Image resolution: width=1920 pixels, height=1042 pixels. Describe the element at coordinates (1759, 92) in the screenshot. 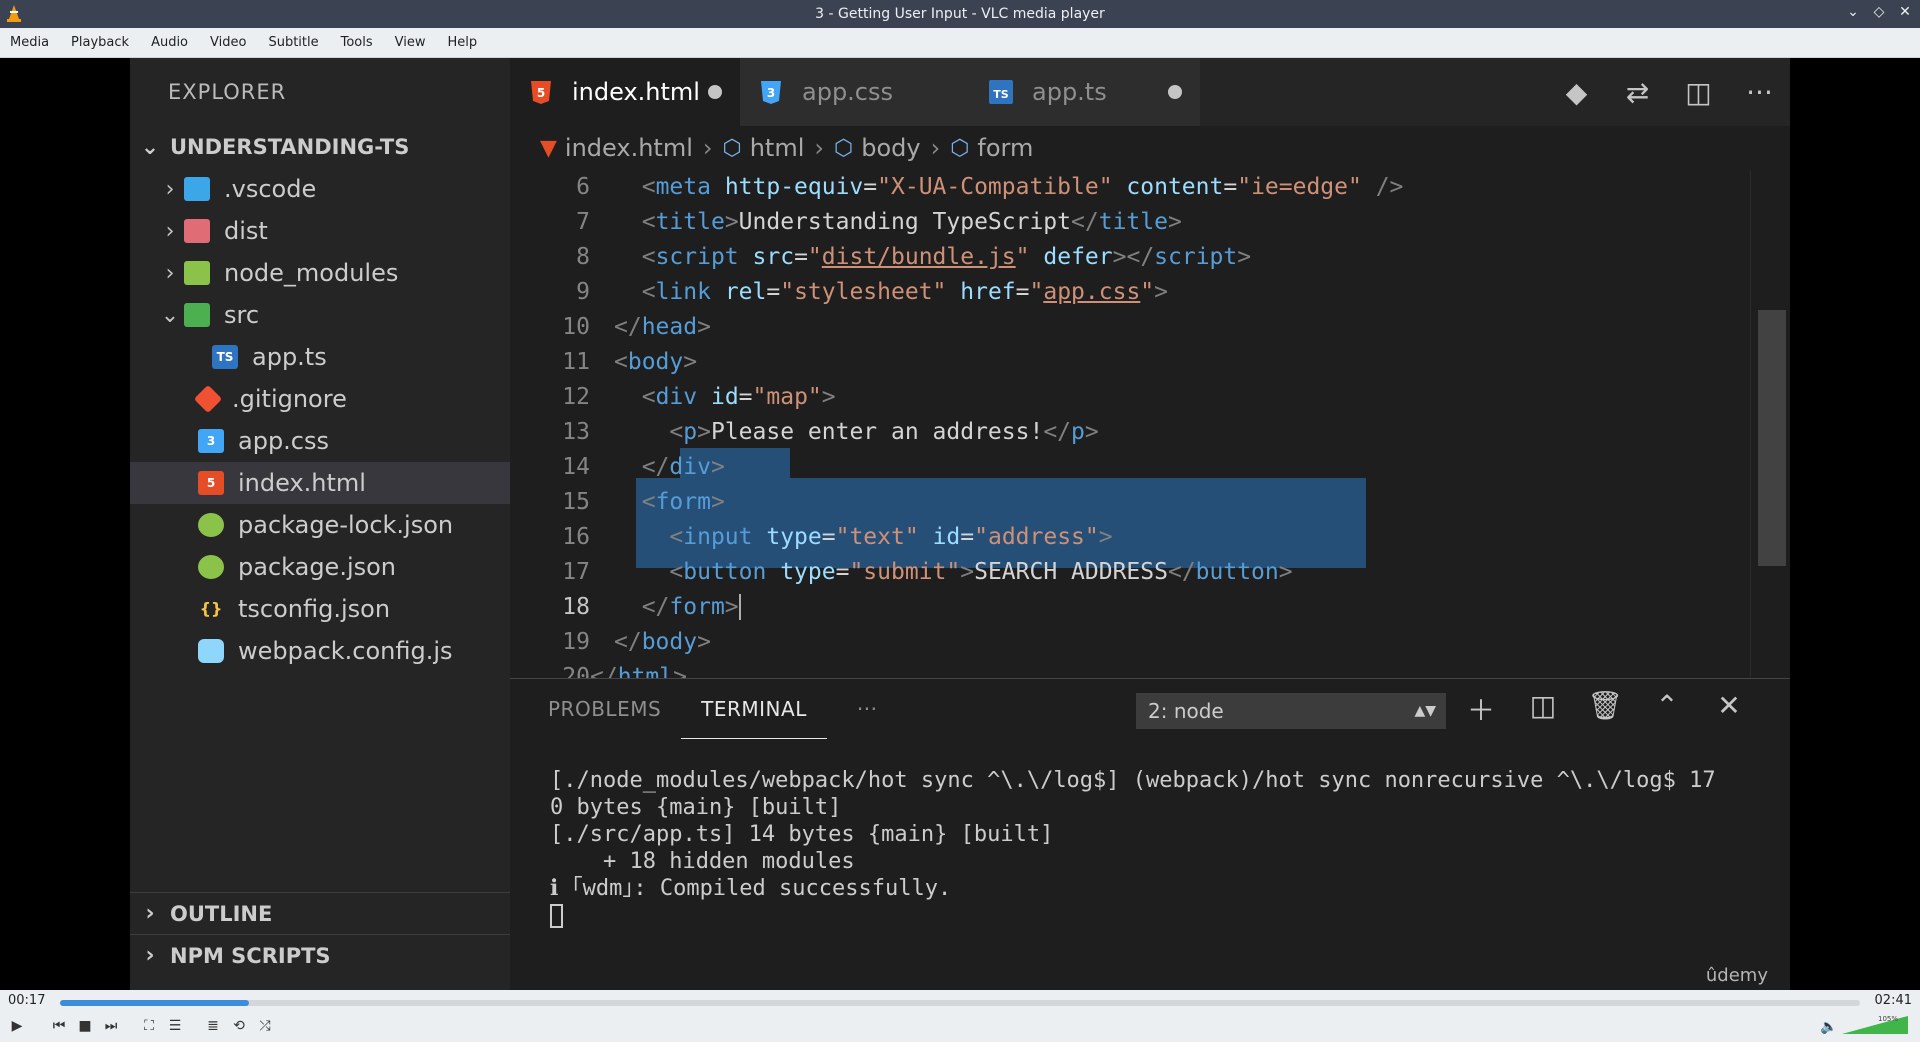

I see `more-actions-icon: ···` at that location.